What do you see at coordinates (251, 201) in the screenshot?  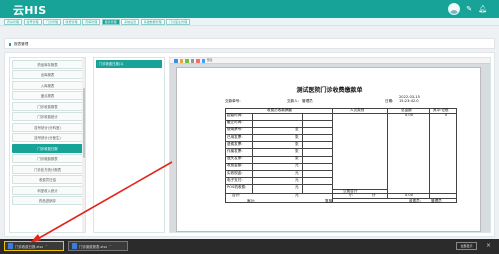 I see `review-label: 审计:` at bounding box center [251, 201].